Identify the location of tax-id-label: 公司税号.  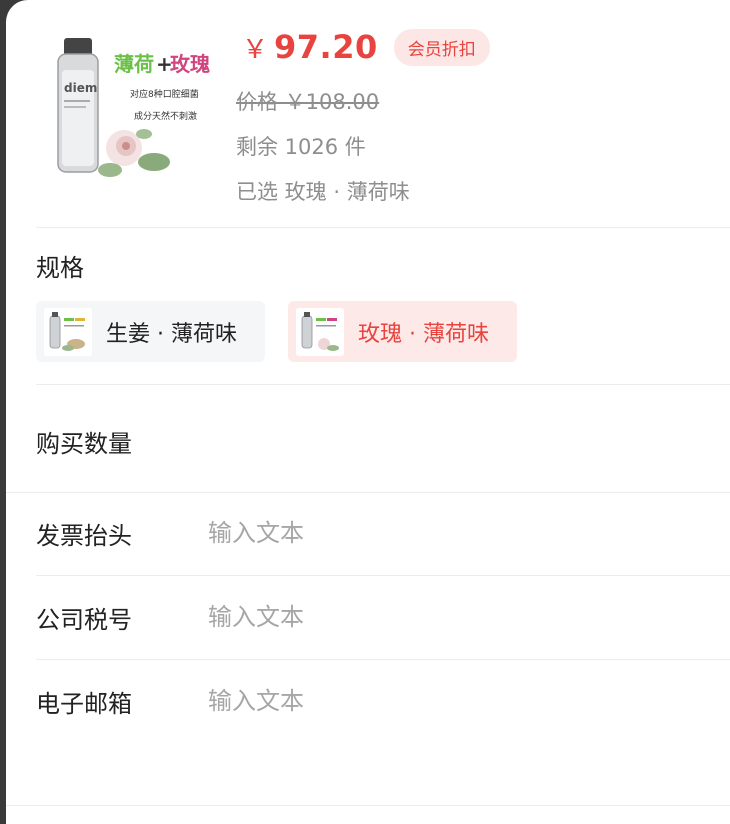
(84, 619).